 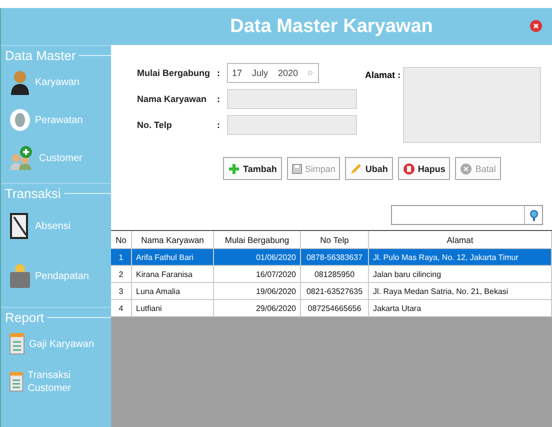 I want to click on cancel-icon, so click(x=466, y=168).